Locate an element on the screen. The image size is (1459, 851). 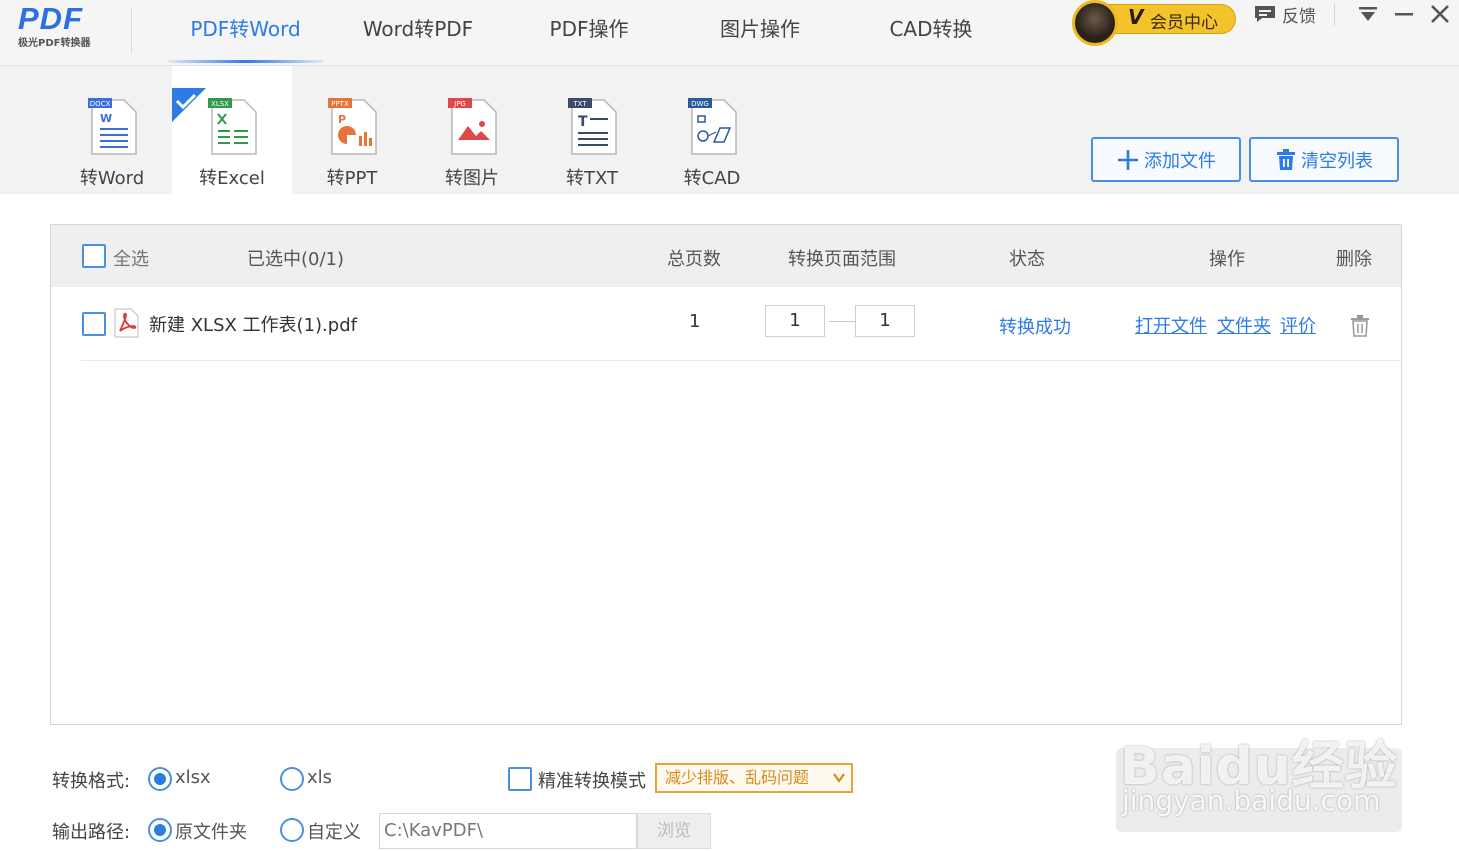
output-custom-radio is located at coordinates (292, 830).